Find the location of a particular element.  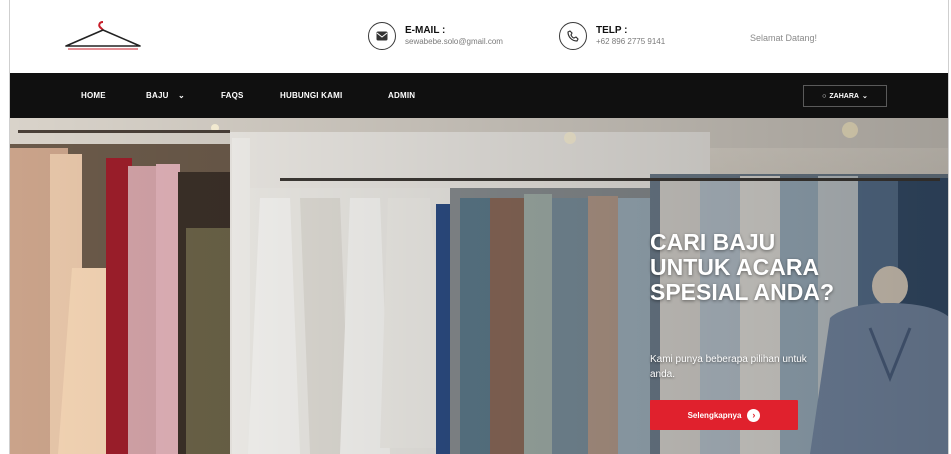

user-menu-button: ○ ZAHARA ⌄ is located at coordinates (845, 96).